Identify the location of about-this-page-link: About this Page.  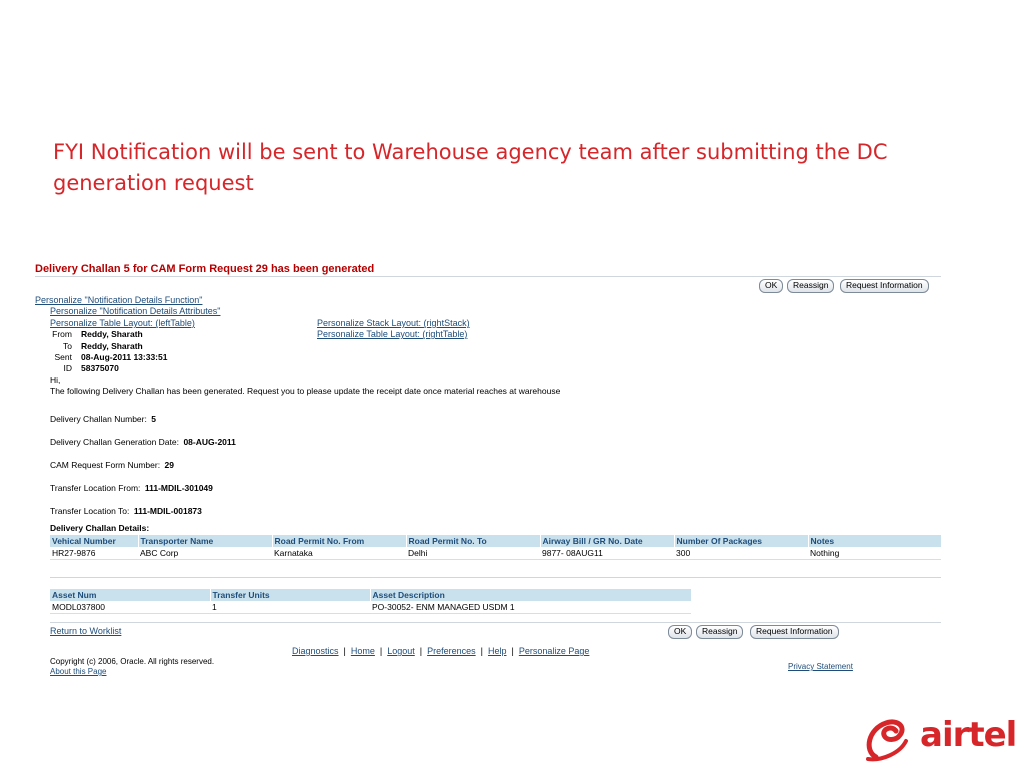
(78, 671).